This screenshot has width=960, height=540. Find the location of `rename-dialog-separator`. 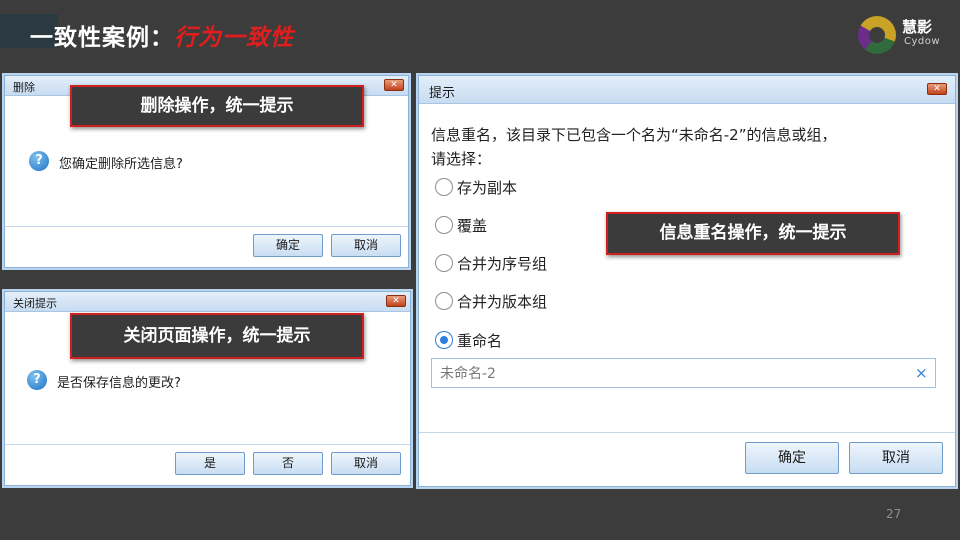

rename-dialog-separator is located at coordinates (687, 432).